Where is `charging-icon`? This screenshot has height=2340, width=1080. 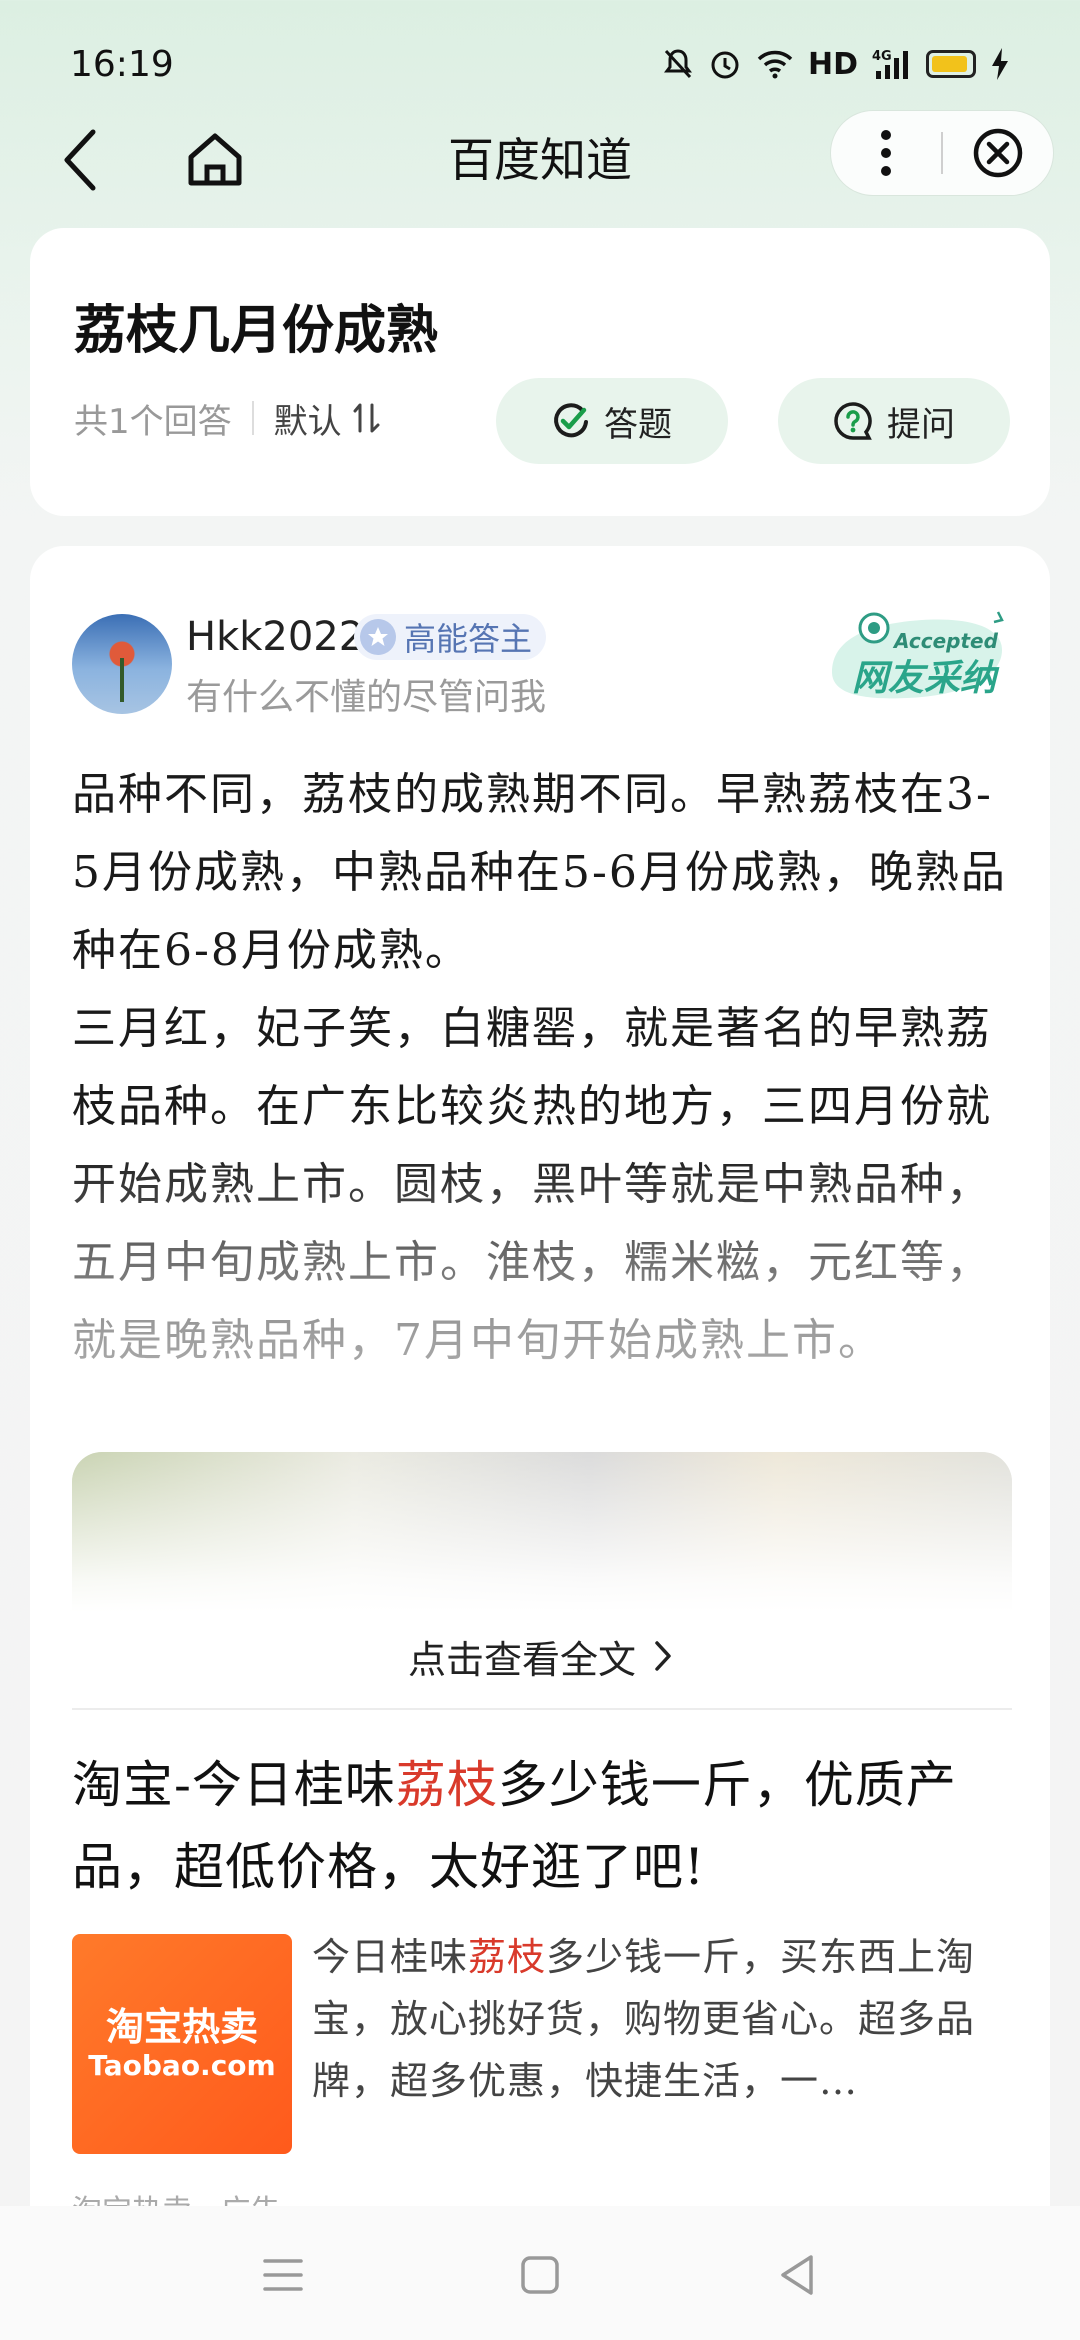
charging-icon is located at coordinates (1000, 64).